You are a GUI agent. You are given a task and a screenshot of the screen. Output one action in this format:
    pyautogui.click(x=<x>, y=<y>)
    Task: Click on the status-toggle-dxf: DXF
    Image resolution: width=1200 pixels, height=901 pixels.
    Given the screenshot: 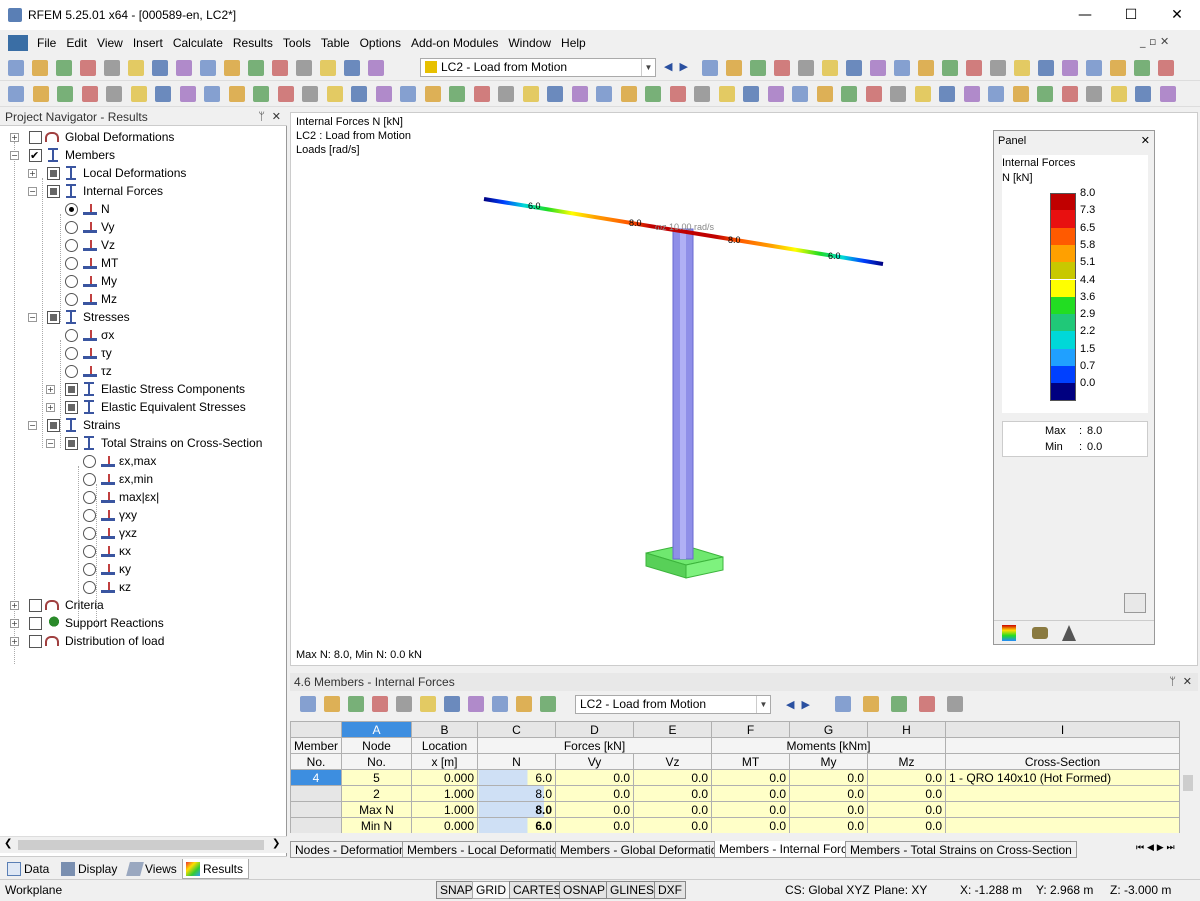 What is the action you would take?
    pyautogui.click(x=670, y=890)
    